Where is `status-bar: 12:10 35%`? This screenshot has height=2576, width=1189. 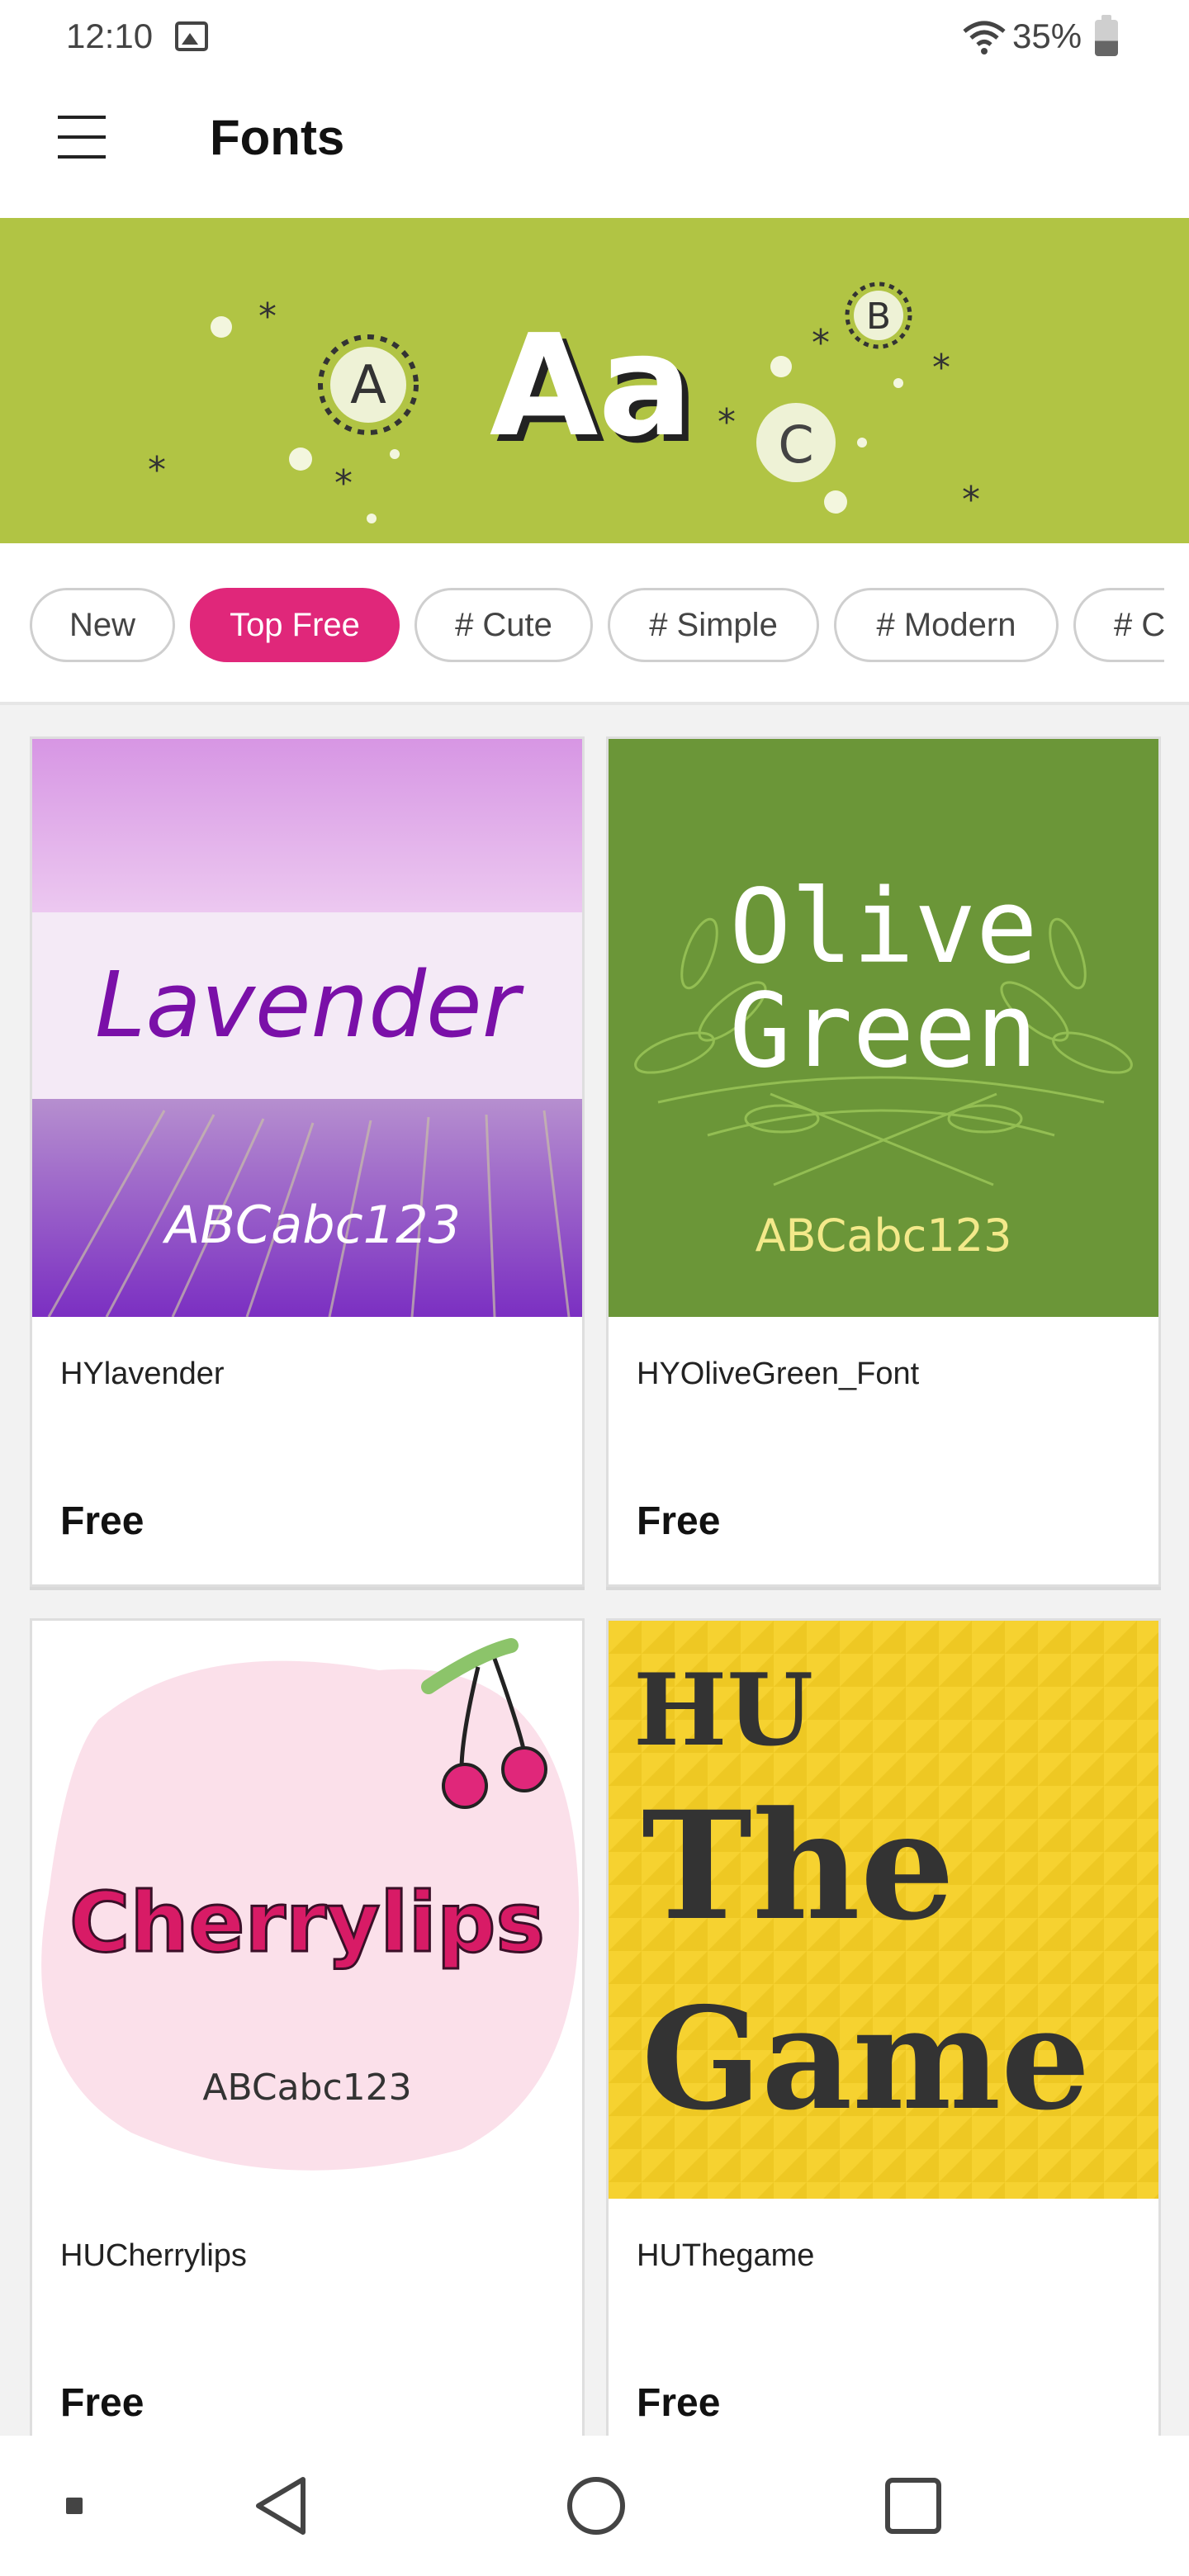 status-bar: 12:10 35% is located at coordinates (594, 38).